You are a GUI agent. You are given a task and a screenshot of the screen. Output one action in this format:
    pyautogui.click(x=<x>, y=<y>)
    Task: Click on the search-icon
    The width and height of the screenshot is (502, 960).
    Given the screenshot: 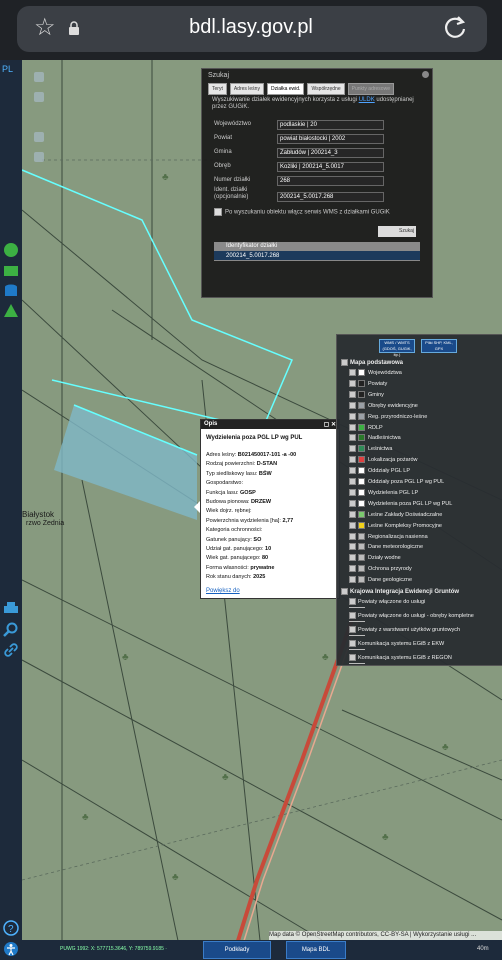 What is the action you would take?
    pyautogui.click(x=11, y=630)
    